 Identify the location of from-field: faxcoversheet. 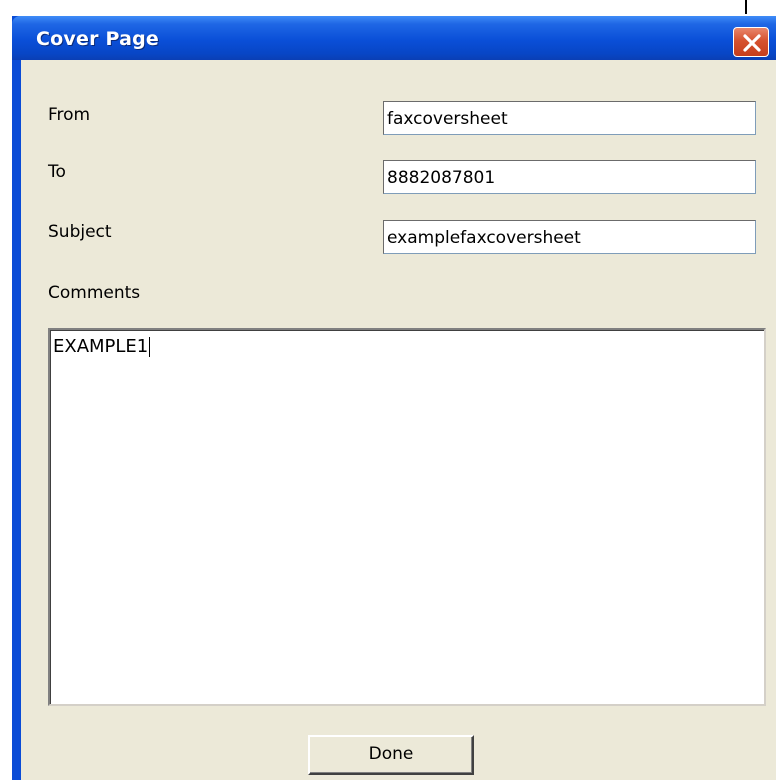
(569, 118).